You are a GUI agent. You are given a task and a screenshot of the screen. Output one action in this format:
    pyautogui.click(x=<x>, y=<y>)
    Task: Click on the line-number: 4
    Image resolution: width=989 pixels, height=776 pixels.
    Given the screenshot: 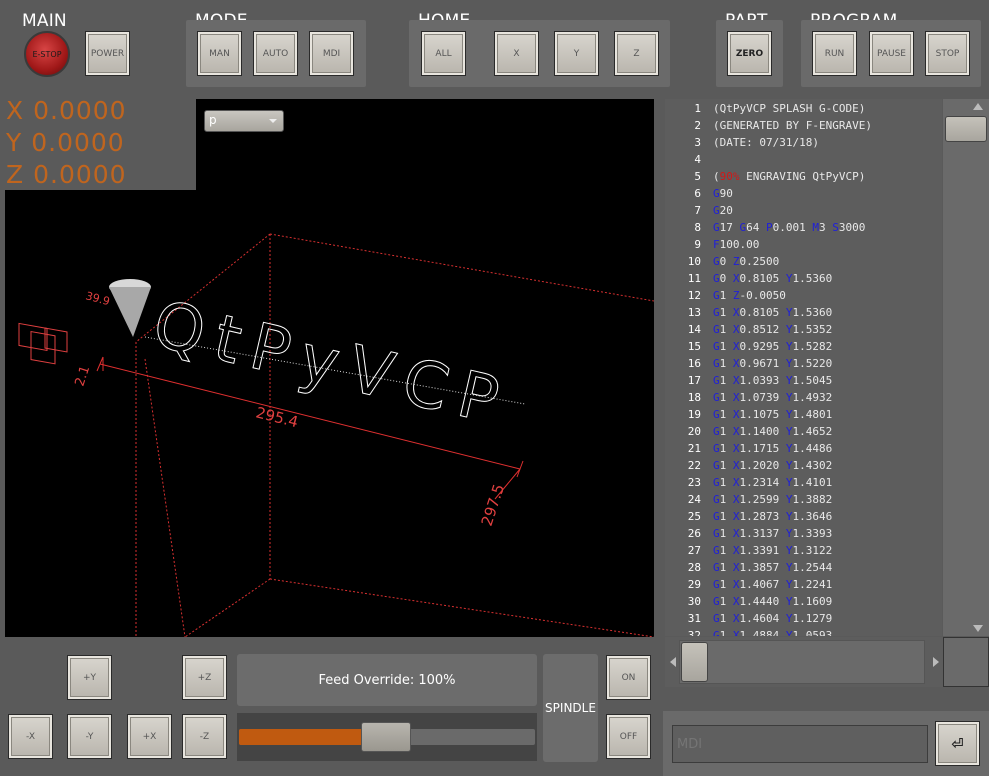 What is the action you would take?
    pyautogui.click(x=697, y=159)
    